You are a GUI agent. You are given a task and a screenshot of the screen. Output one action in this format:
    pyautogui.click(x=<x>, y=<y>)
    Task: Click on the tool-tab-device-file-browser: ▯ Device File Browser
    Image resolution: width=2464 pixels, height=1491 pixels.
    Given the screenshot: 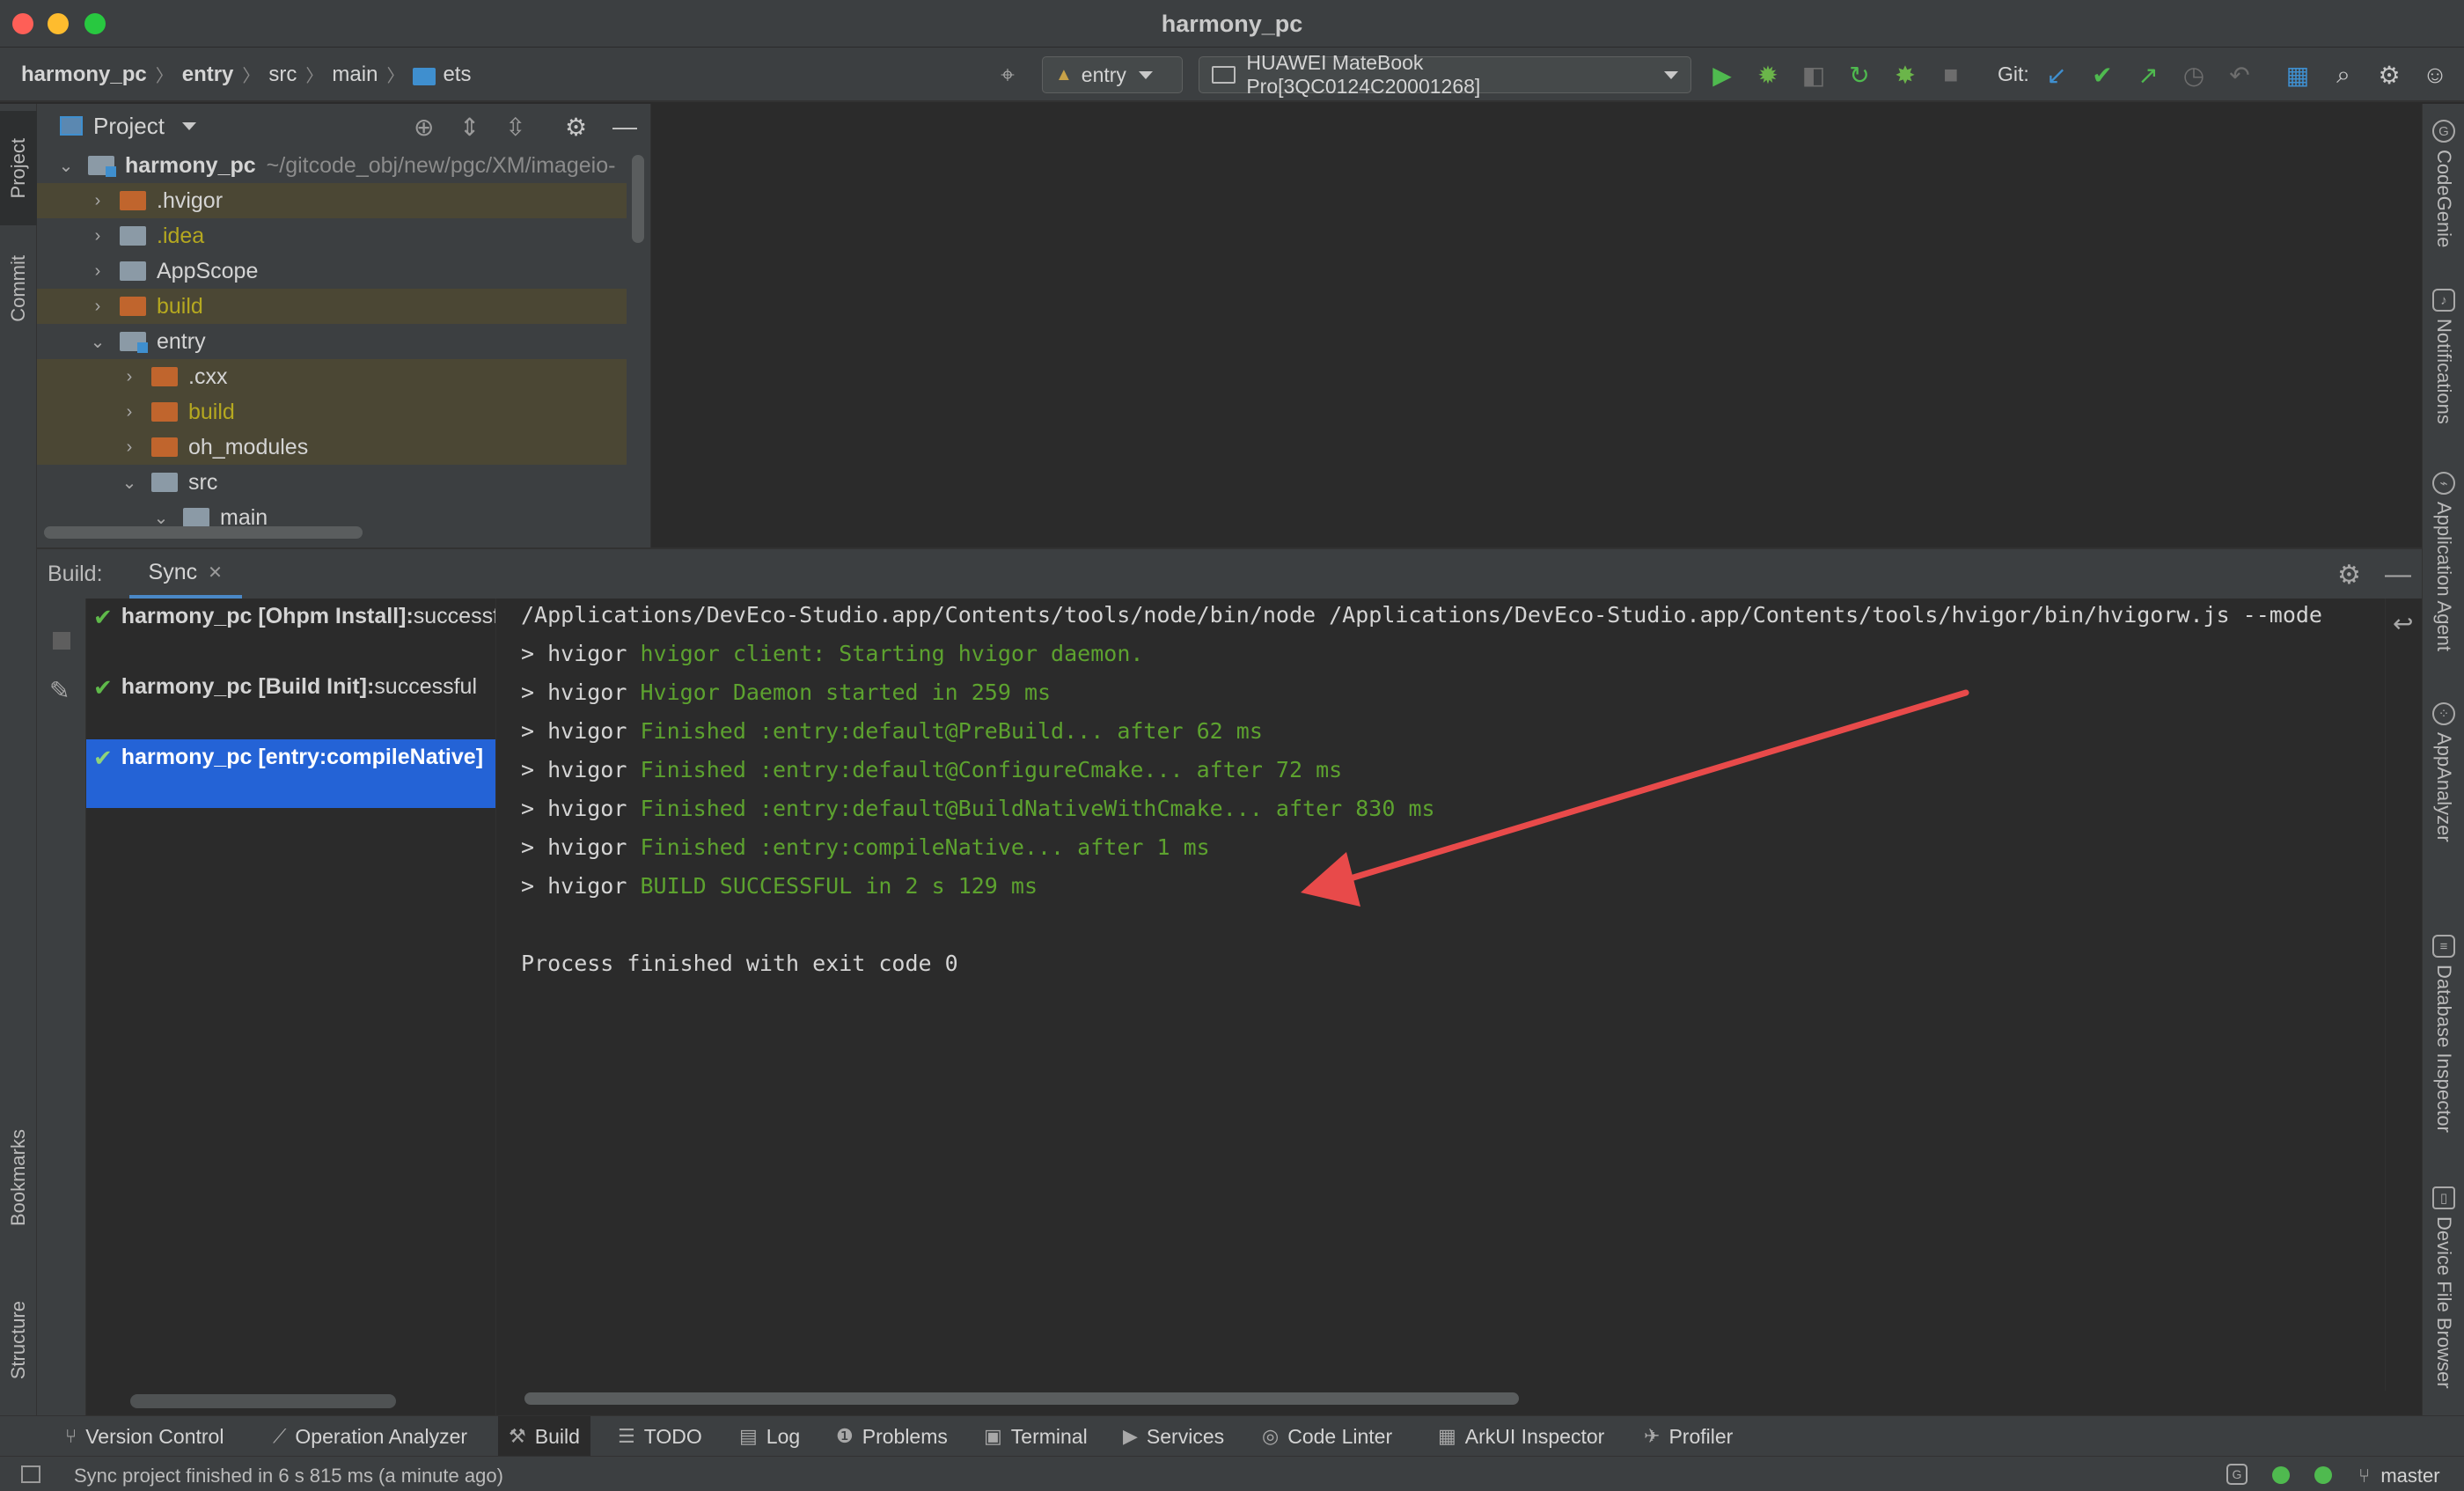 What is the action you would take?
    pyautogui.click(x=2443, y=1287)
    